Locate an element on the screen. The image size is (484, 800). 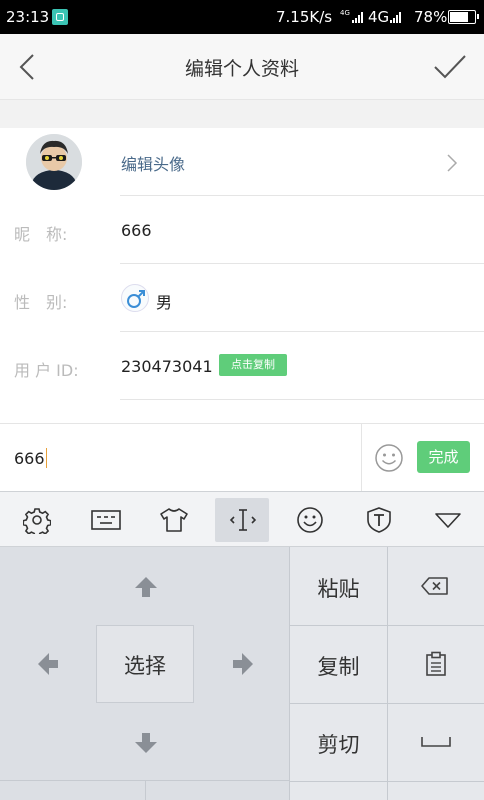
edit-keys: 粘贴 复制 剪切 is located at coordinates (387, 673).